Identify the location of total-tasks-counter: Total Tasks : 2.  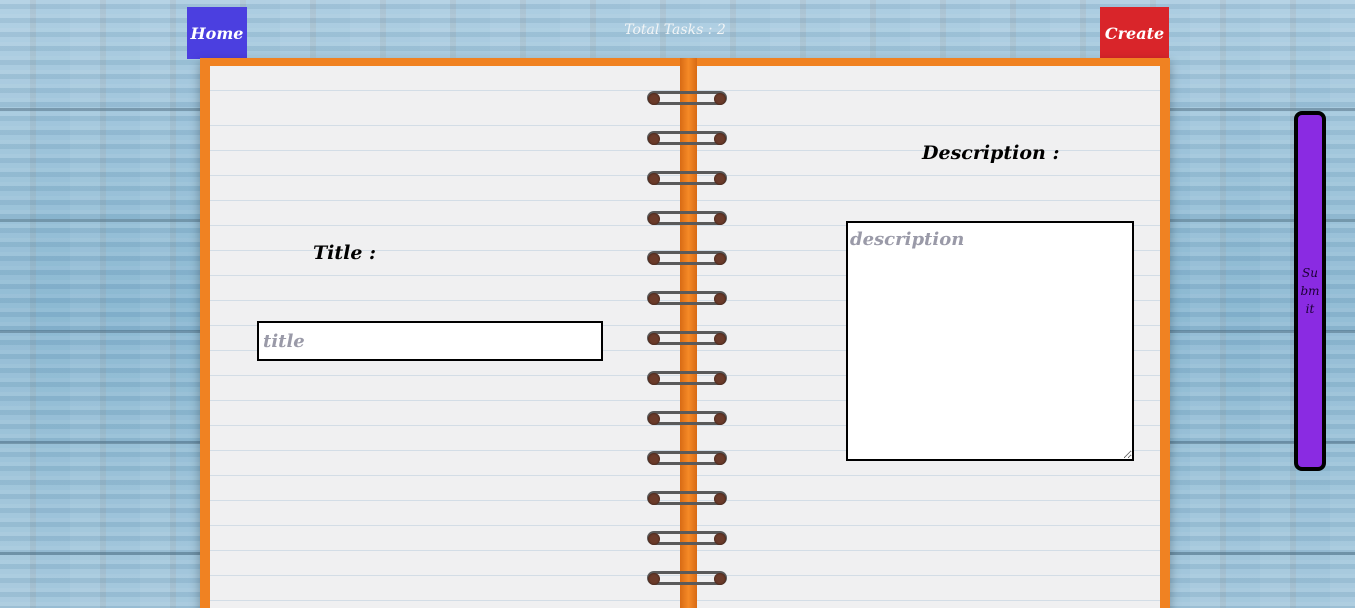
(675, 30).